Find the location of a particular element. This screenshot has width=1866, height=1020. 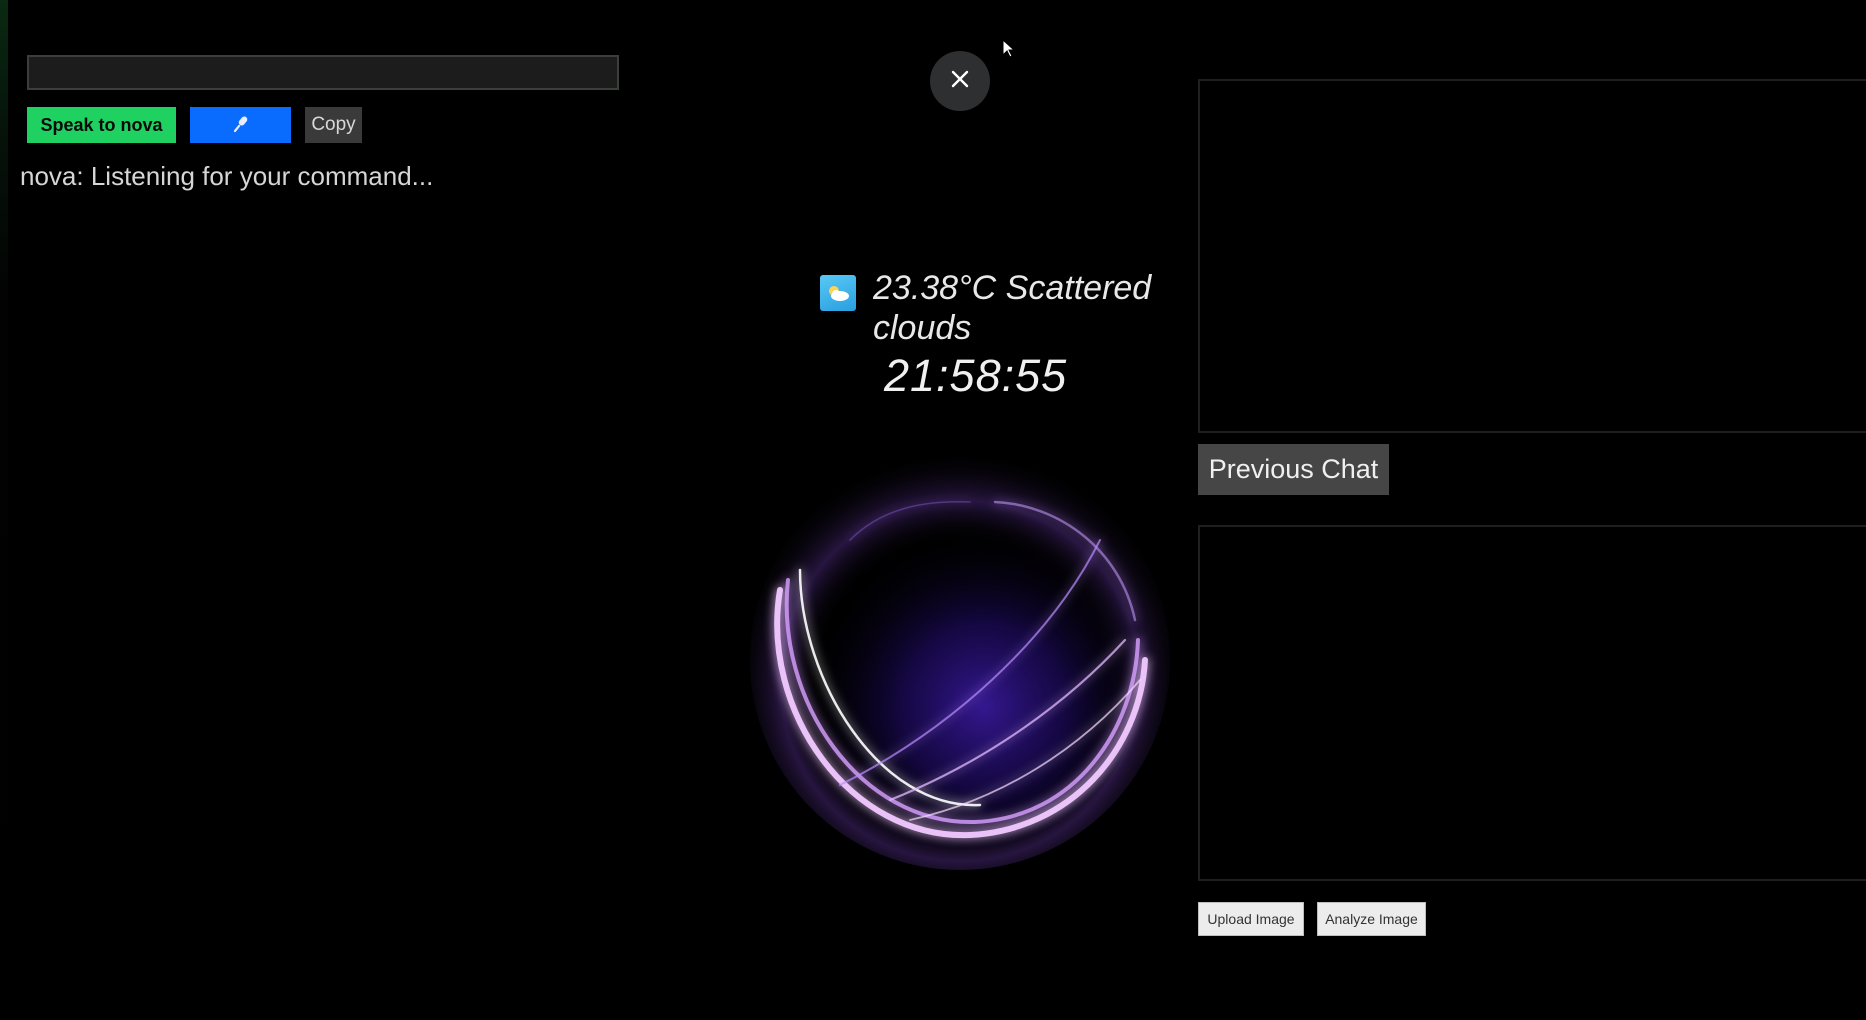

close-icon is located at coordinates (960, 81).